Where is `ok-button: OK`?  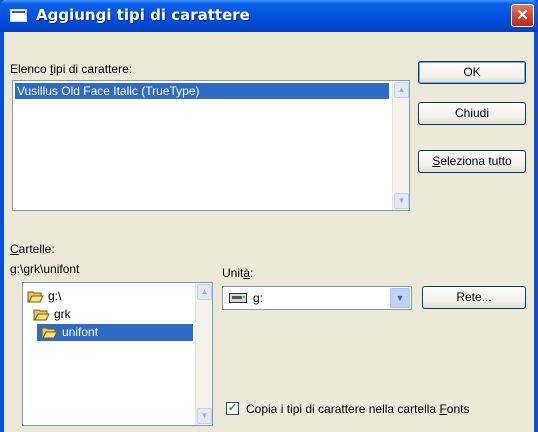
ok-button: OK is located at coordinates (472, 72).